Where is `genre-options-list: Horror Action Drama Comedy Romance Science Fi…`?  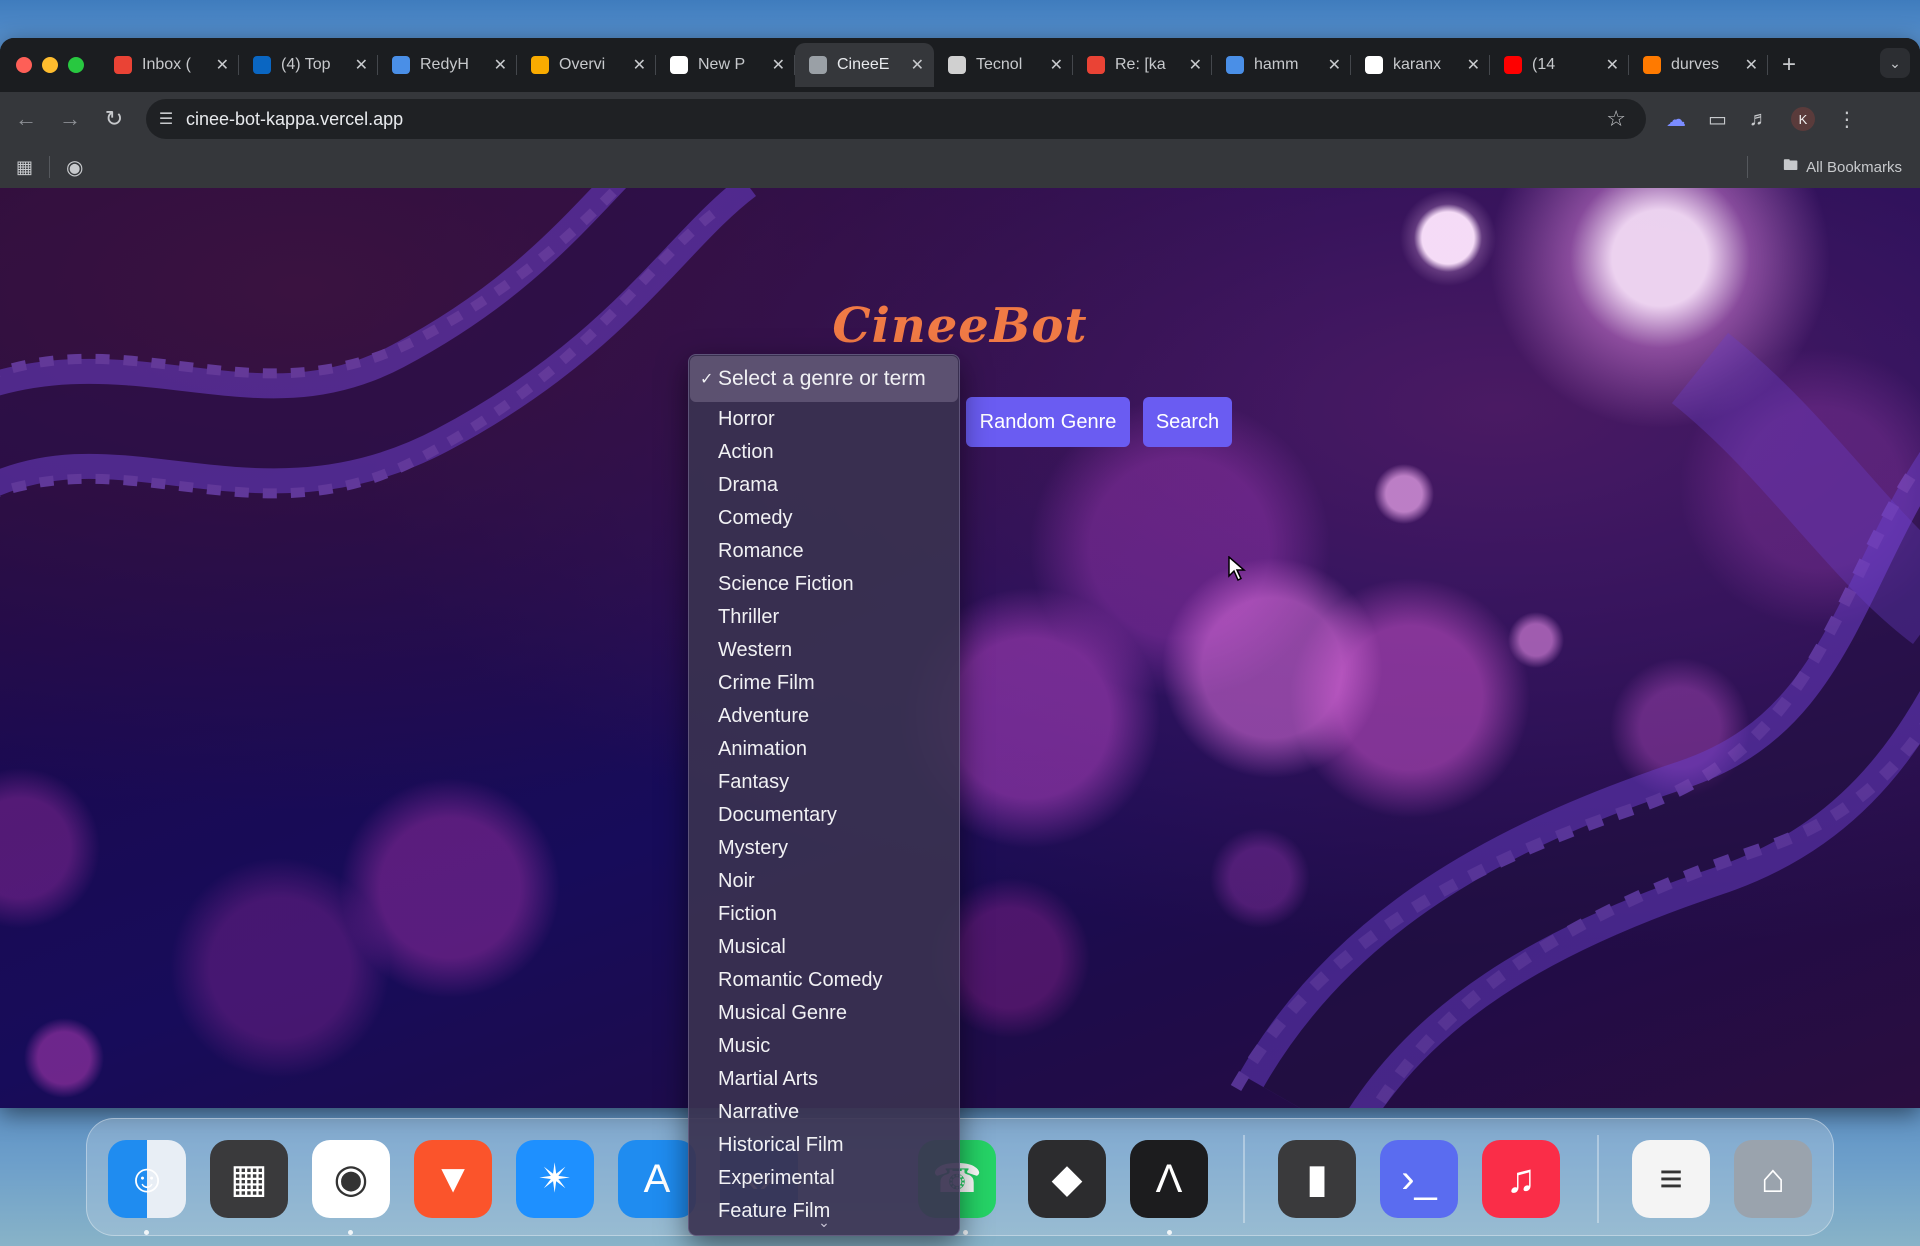 genre-options-list: Horror Action Drama Comedy Romance Science Fi… is located at coordinates (824, 815).